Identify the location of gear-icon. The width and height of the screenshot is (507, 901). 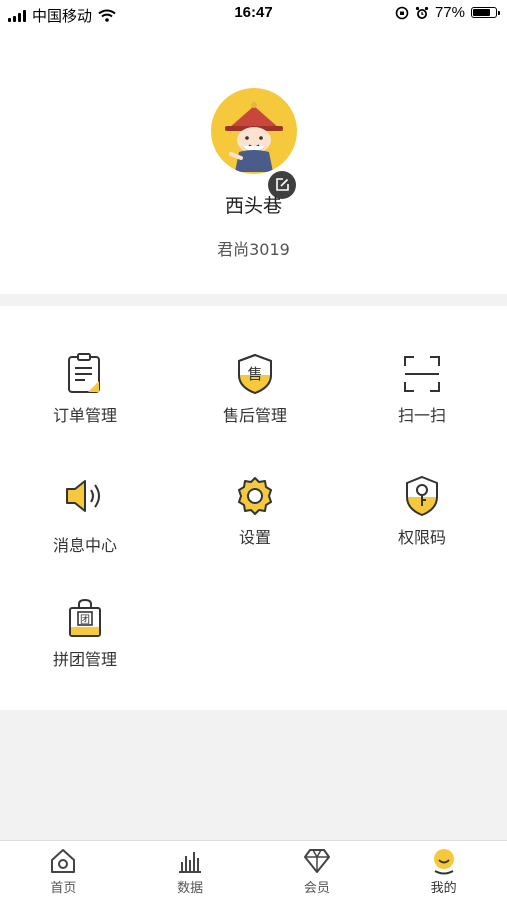
(255, 496).